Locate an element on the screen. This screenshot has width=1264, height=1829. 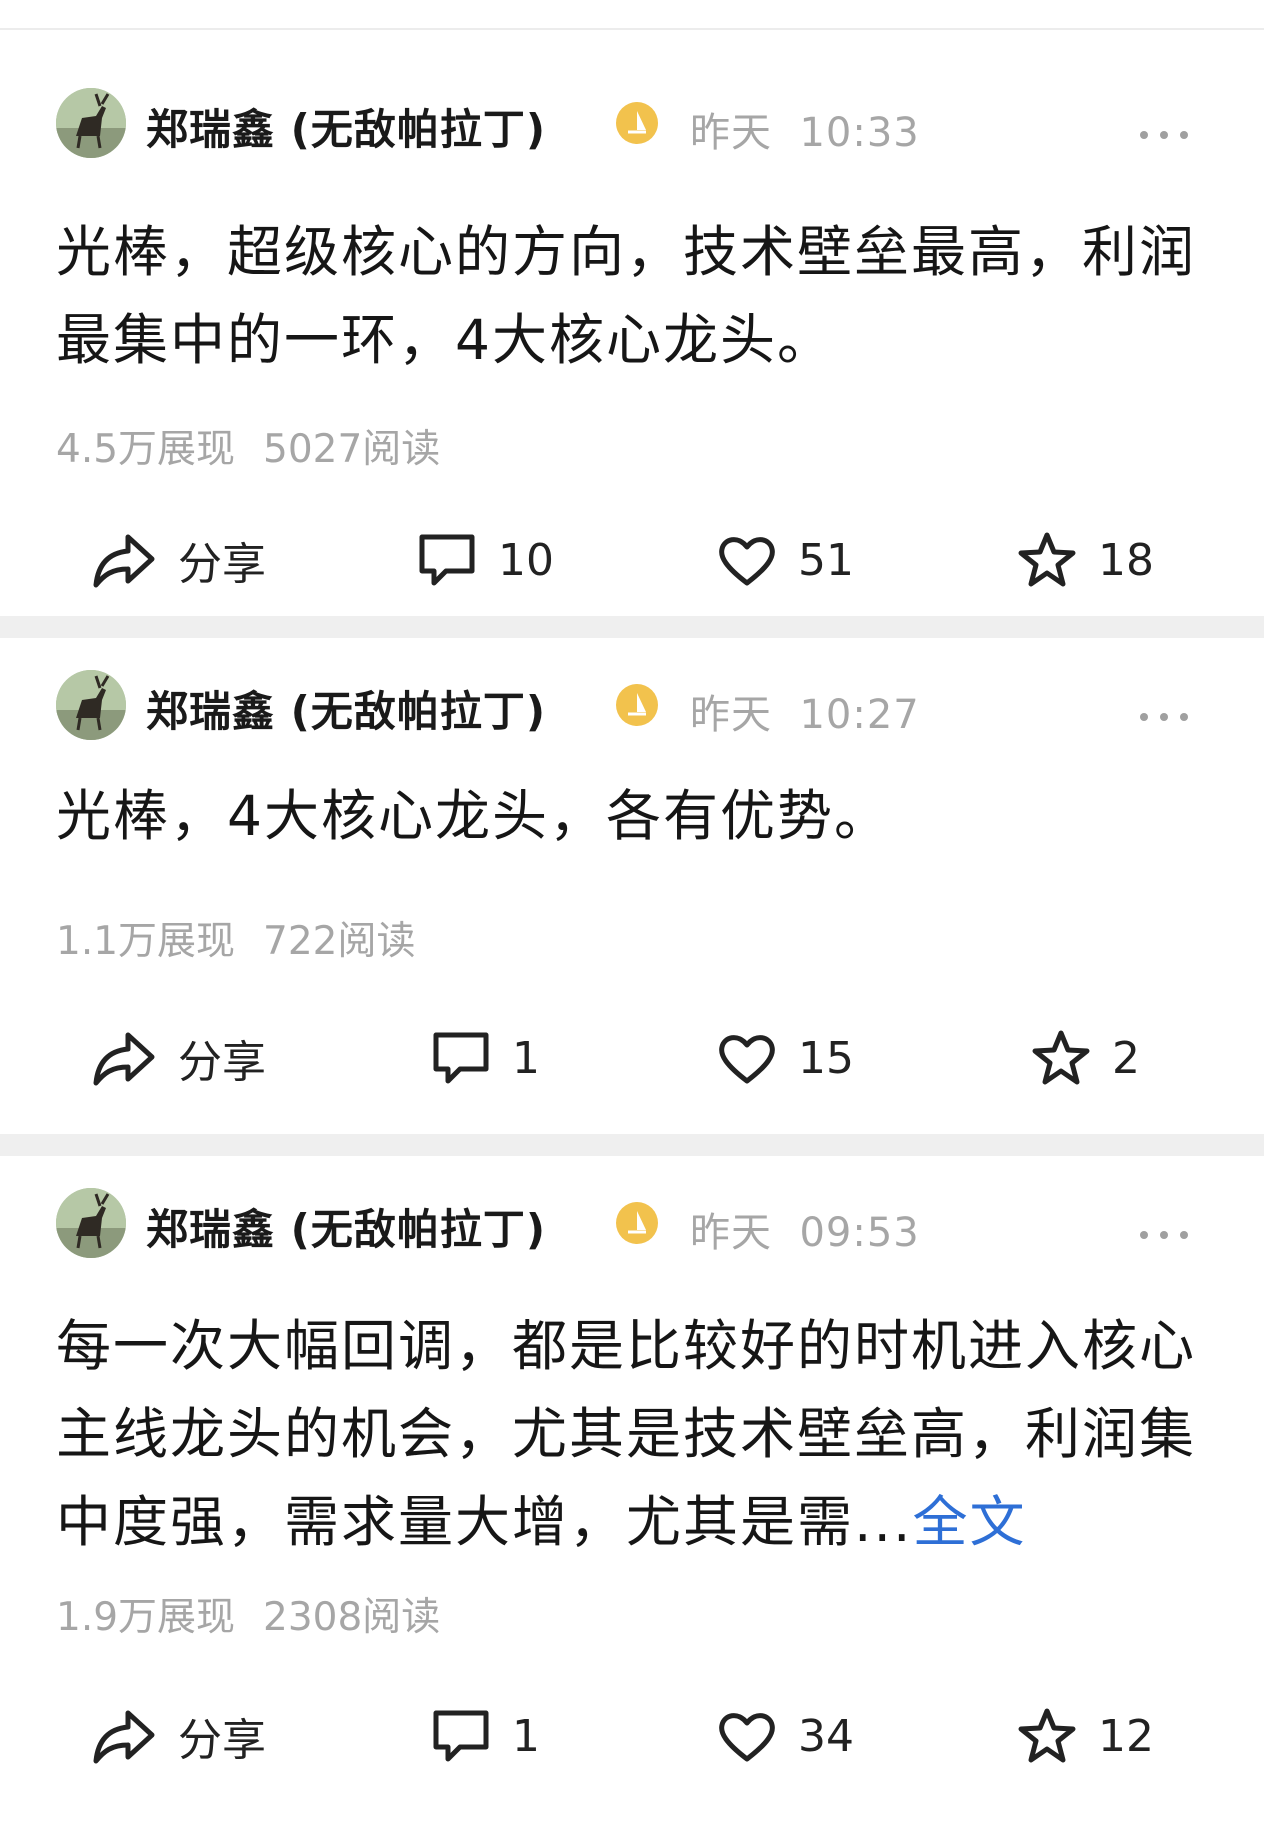
top-divider is located at coordinates (632, 15).